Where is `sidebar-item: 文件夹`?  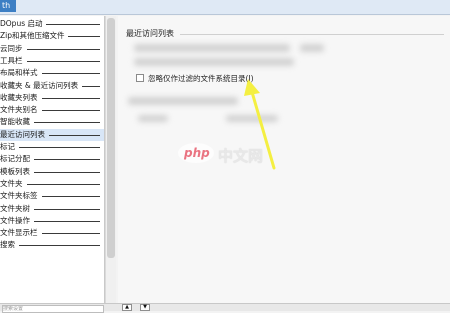
sidebar-item: 文件夹 is located at coordinates (52, 184).